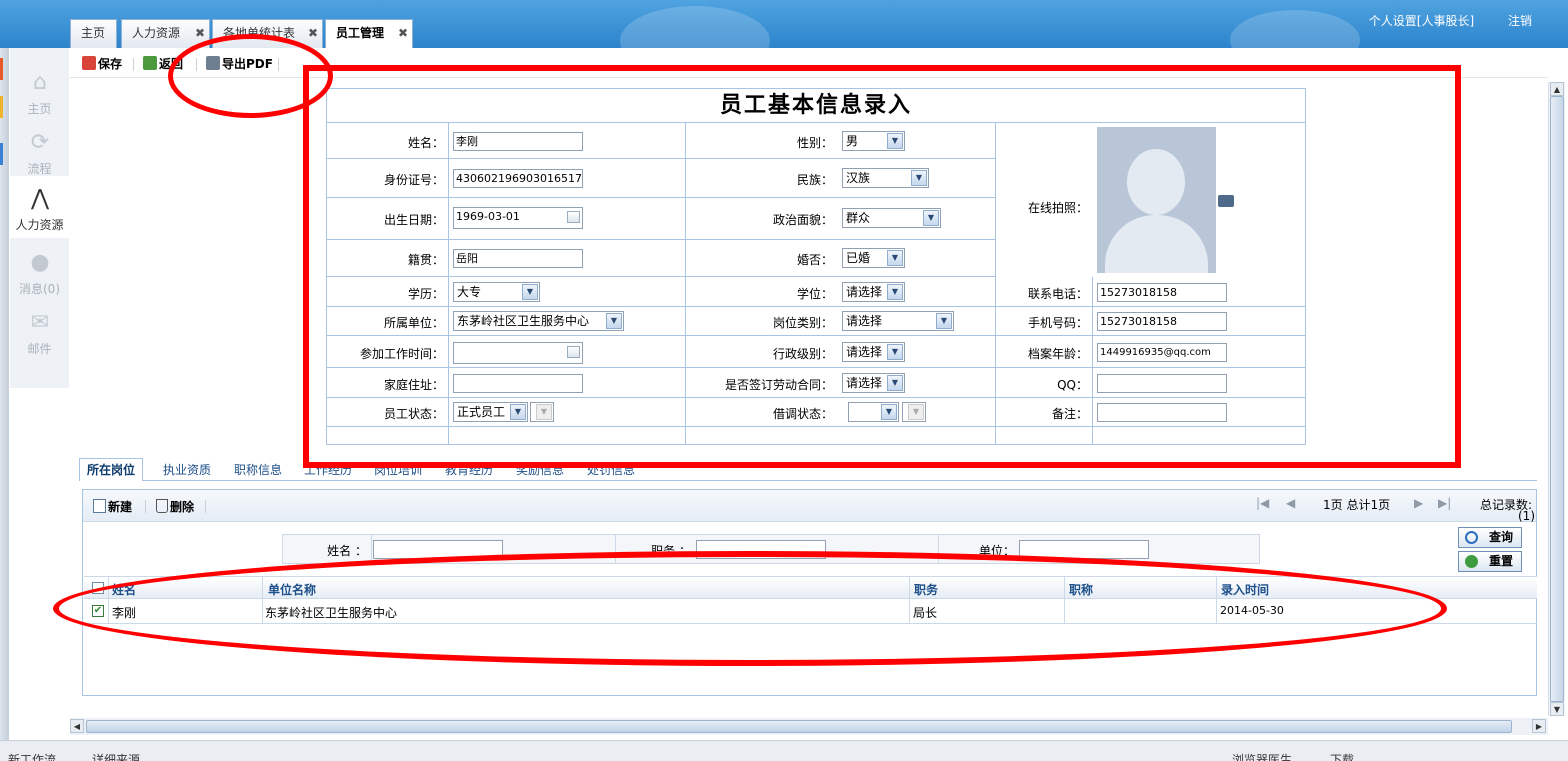  What do you see at coordinates (40, 82) in the screenshot?
I see `home-icon: ⌂` at bounding box center [40, 82].